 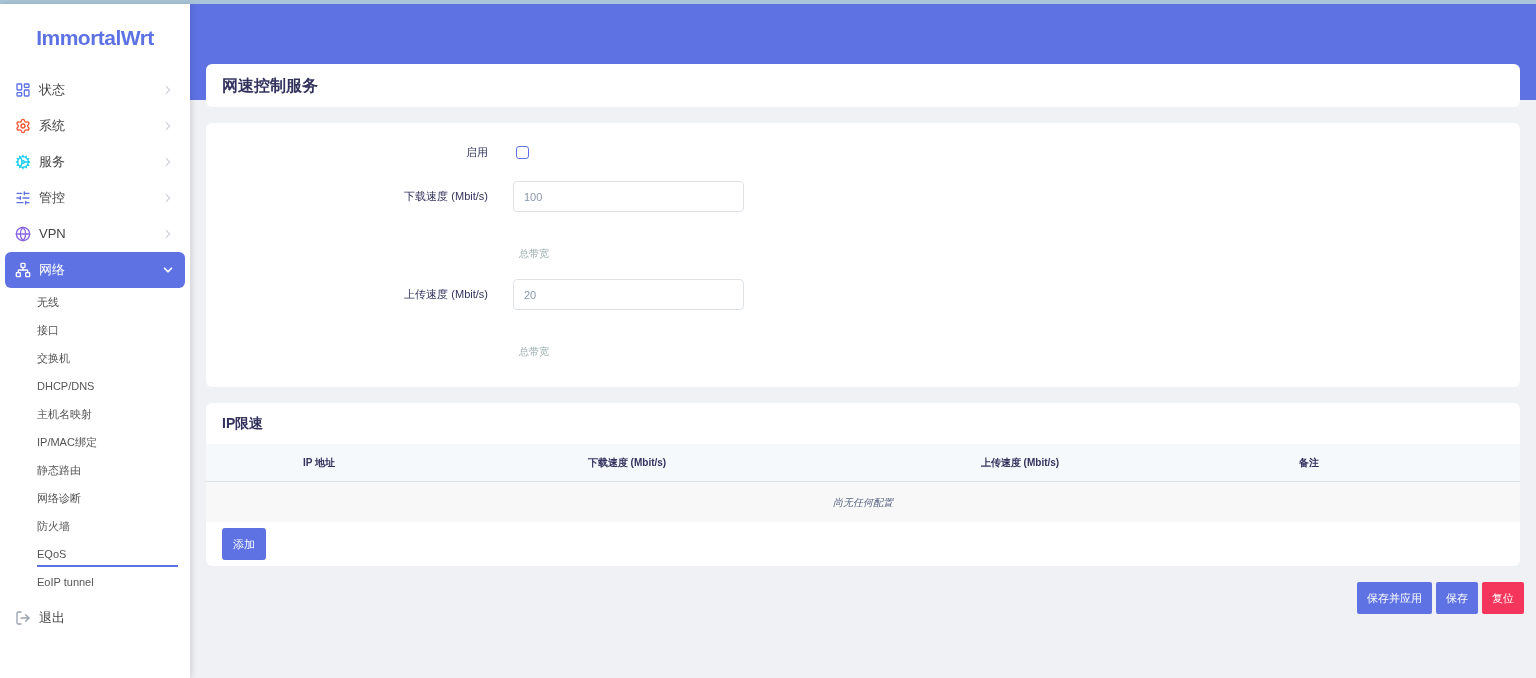 I want to click on brand-logo: ImmortalWrt, so click(x=95, y=38).